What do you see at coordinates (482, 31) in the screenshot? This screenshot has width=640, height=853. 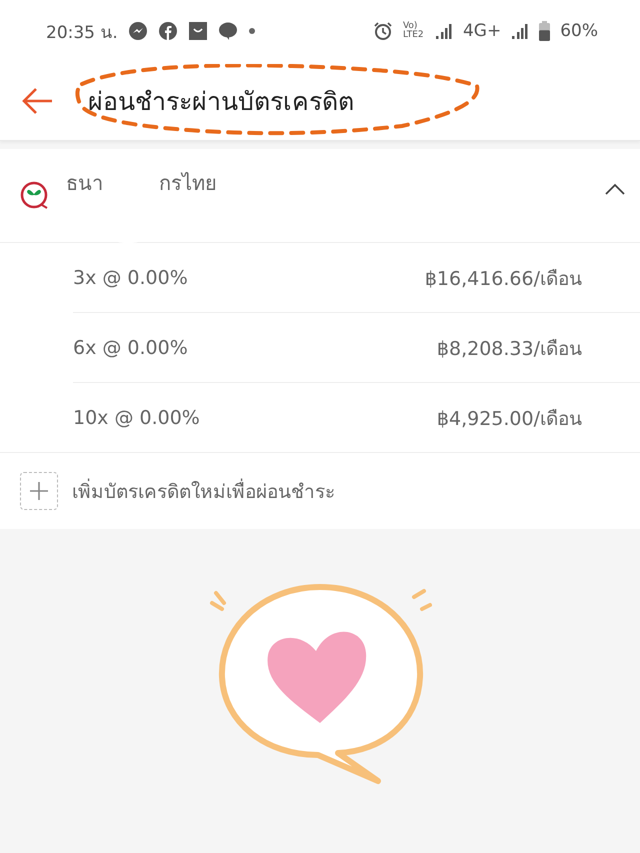 I see `network-label: 4G+` at bounding box center [482, 31].